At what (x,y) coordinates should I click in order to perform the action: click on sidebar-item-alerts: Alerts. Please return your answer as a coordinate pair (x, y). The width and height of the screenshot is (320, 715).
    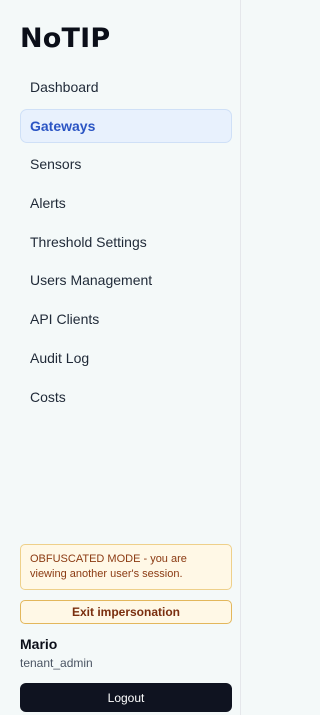
    Looking at the image, I should click on (126, 203).